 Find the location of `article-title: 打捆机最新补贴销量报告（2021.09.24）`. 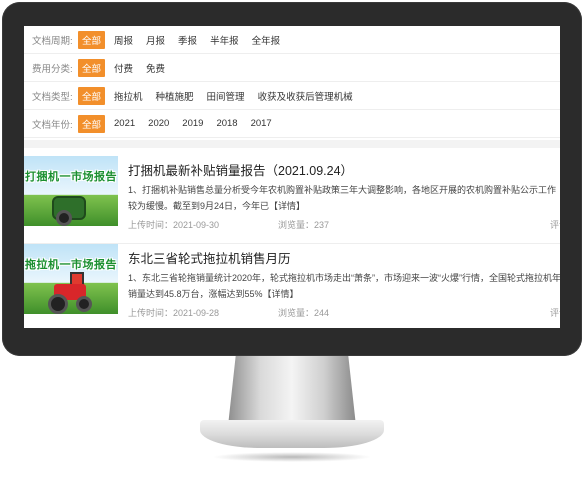

article-title: 打捆机最新补贴销量报告（2021.09.24） is located at coordinates (240, 169).